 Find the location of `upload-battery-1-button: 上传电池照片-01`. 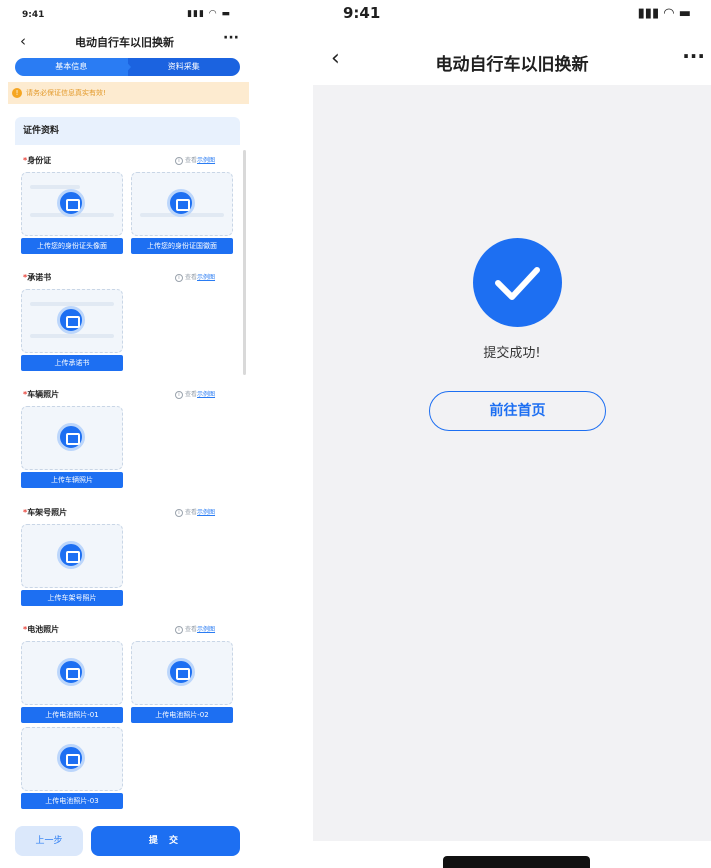

upload-battery-1-button: 上传电池照片-01 is located at coordinates (72, 715).